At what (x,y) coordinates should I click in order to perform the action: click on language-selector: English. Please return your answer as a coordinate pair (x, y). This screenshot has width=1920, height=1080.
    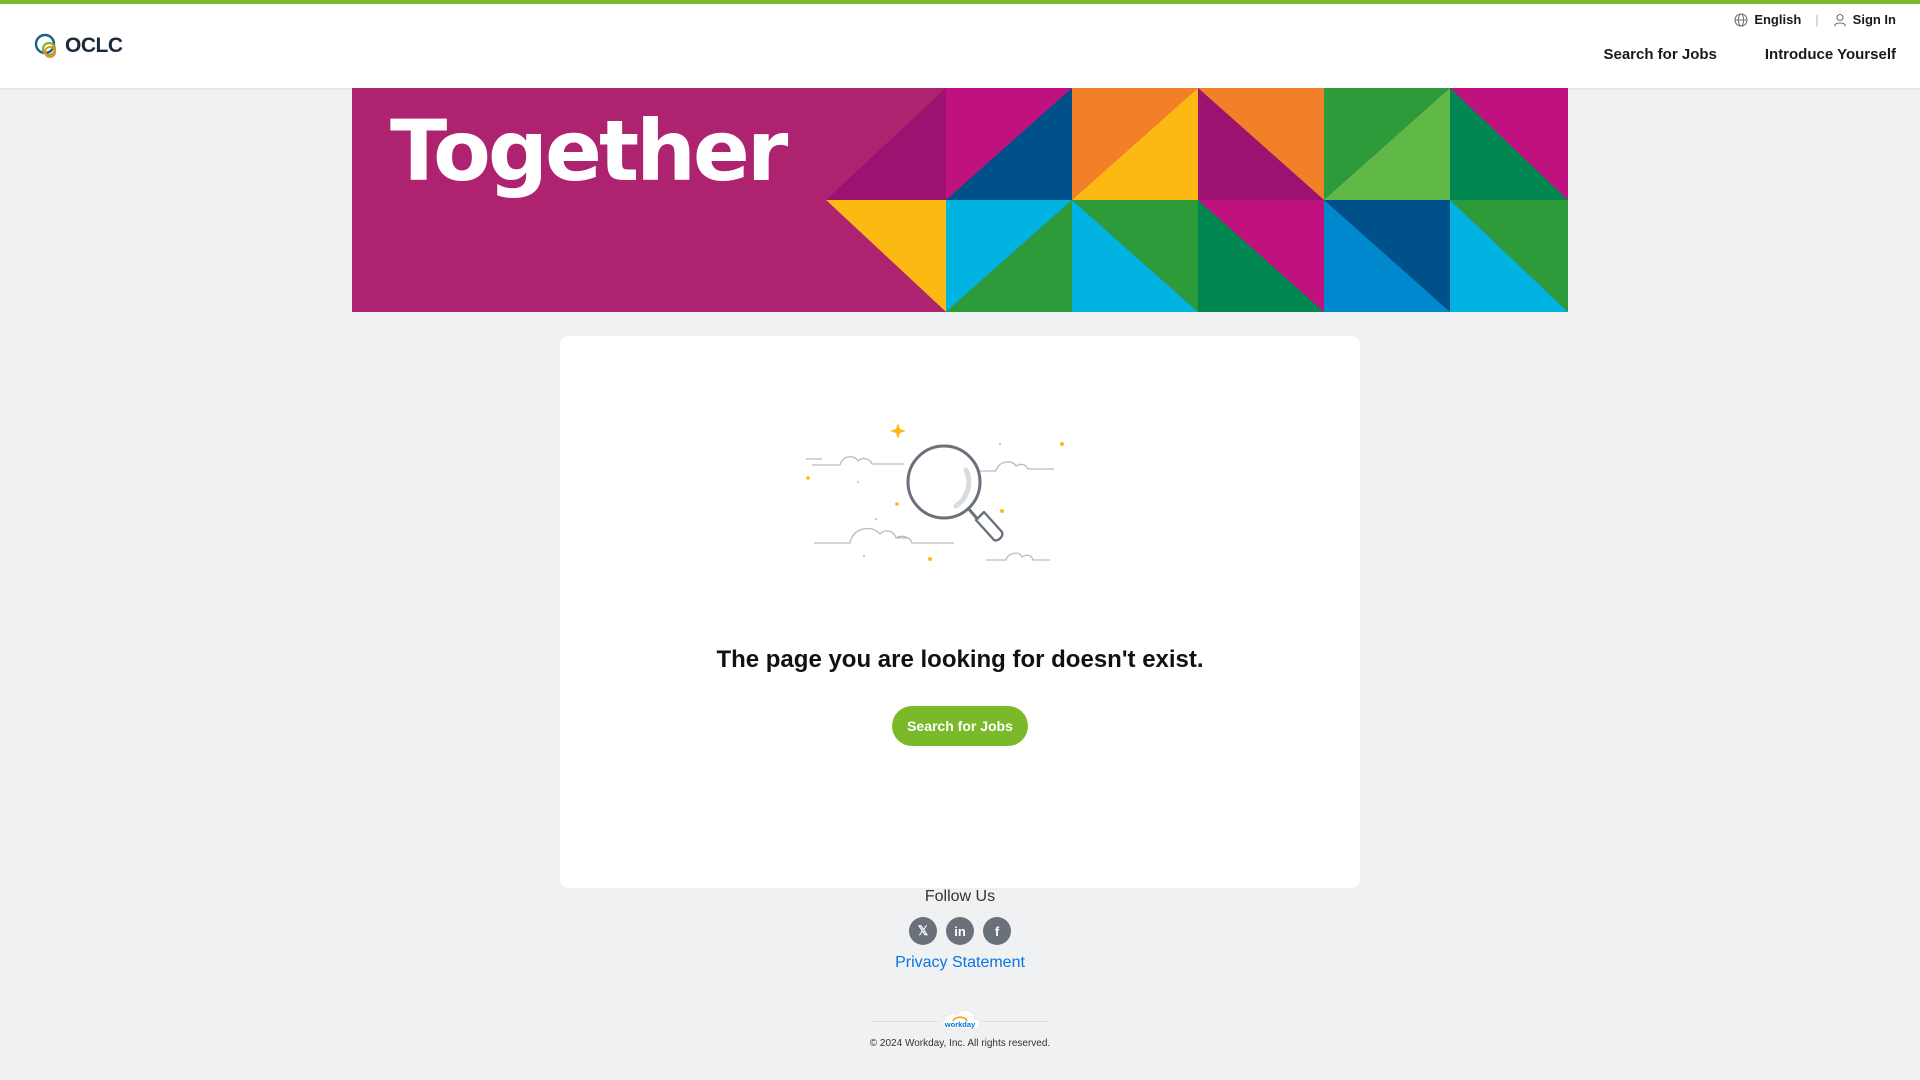
    Looking at the image, I should click on (1767, 19).